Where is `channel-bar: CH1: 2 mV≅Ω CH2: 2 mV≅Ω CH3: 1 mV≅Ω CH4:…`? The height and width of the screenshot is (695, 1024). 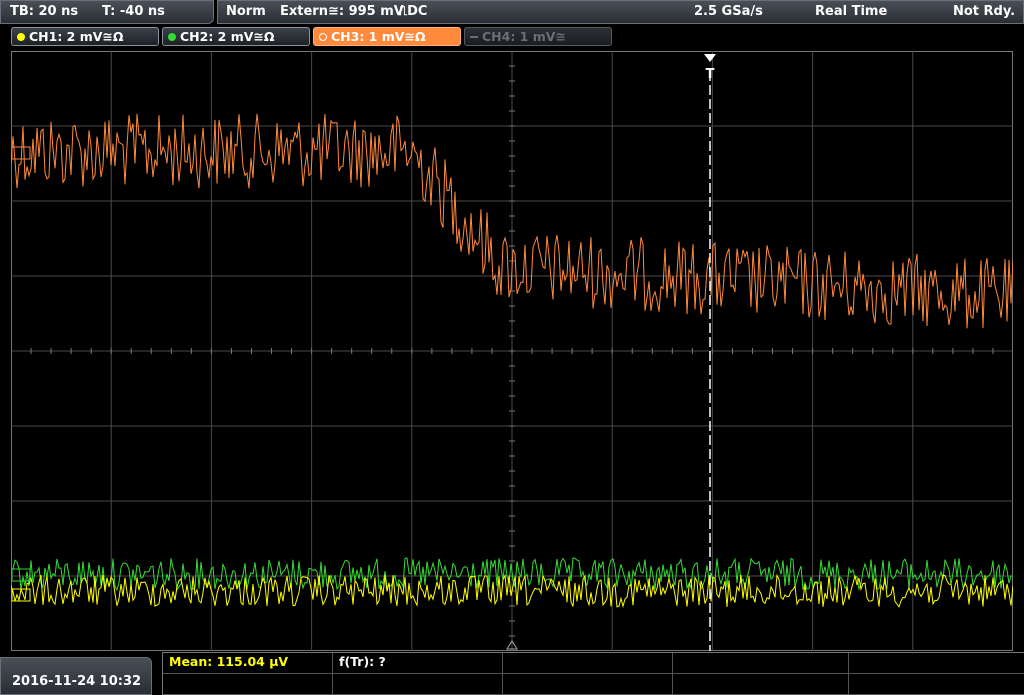 channel-bar: CH1: 2 mV≅Ω CH2: 2 mV≅Ω CH3: 1 mV≅Ω CH4:… is located at coordinates (512, 37).